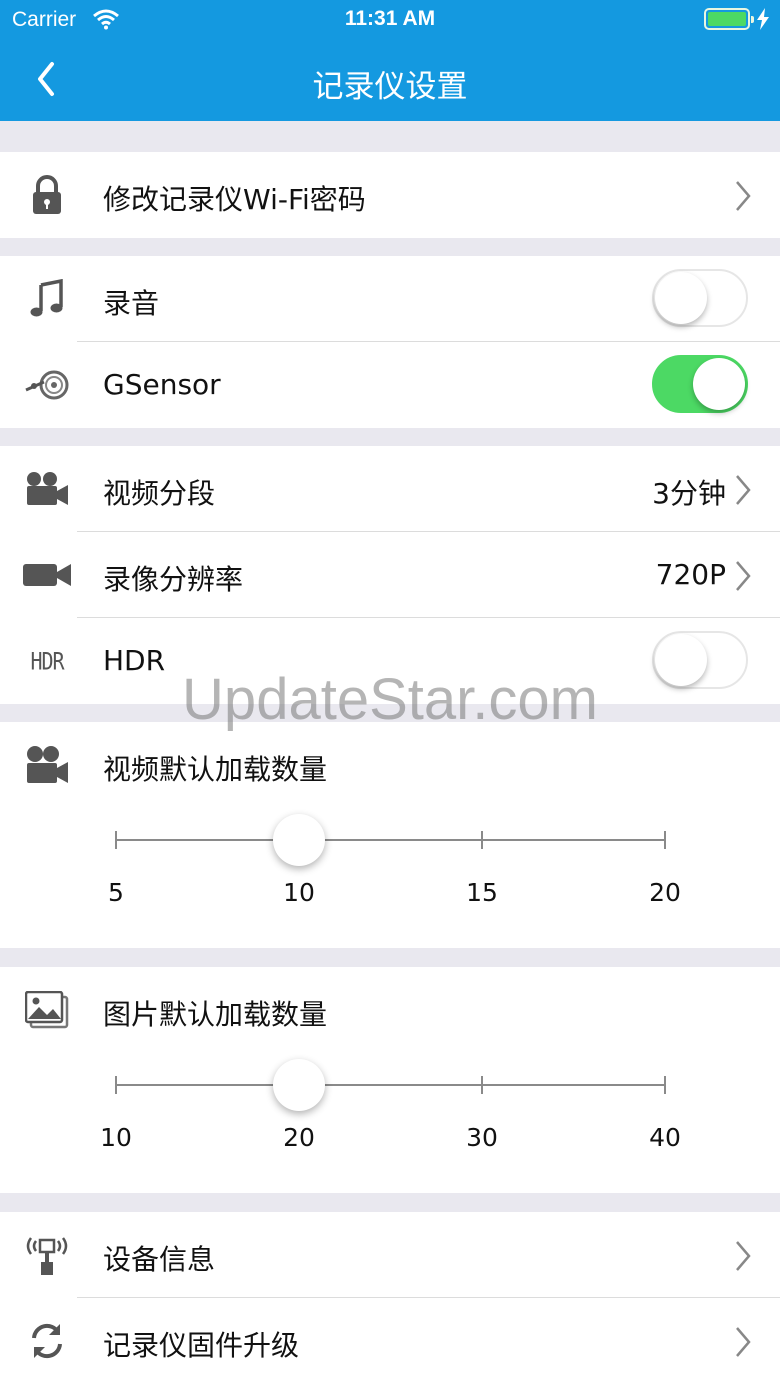 The height and width of the screenshot is (1387, 780). I want to click on status-time: 11:31 AM, so click(390, 18).